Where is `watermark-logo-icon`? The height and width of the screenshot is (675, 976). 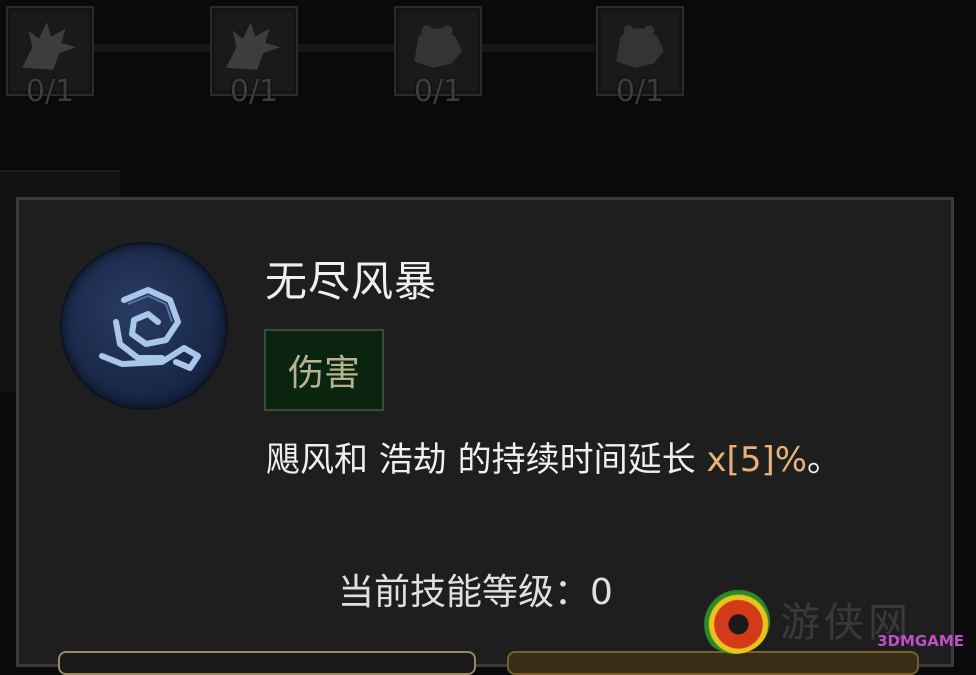 watermark-logo-icon is located at coordinates (735, 621).